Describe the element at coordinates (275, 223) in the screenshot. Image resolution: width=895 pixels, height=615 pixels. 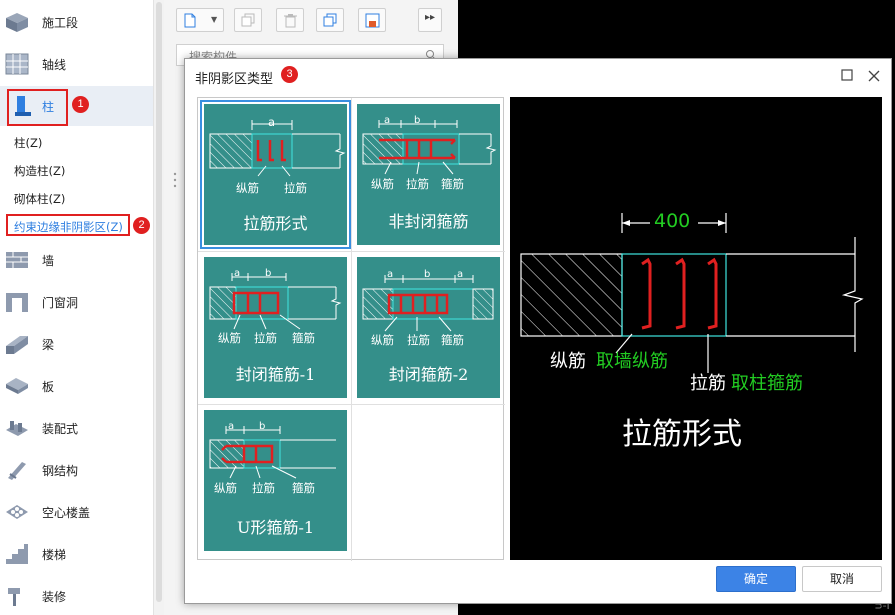
I see `option-label: 拉筋形式` at that location.